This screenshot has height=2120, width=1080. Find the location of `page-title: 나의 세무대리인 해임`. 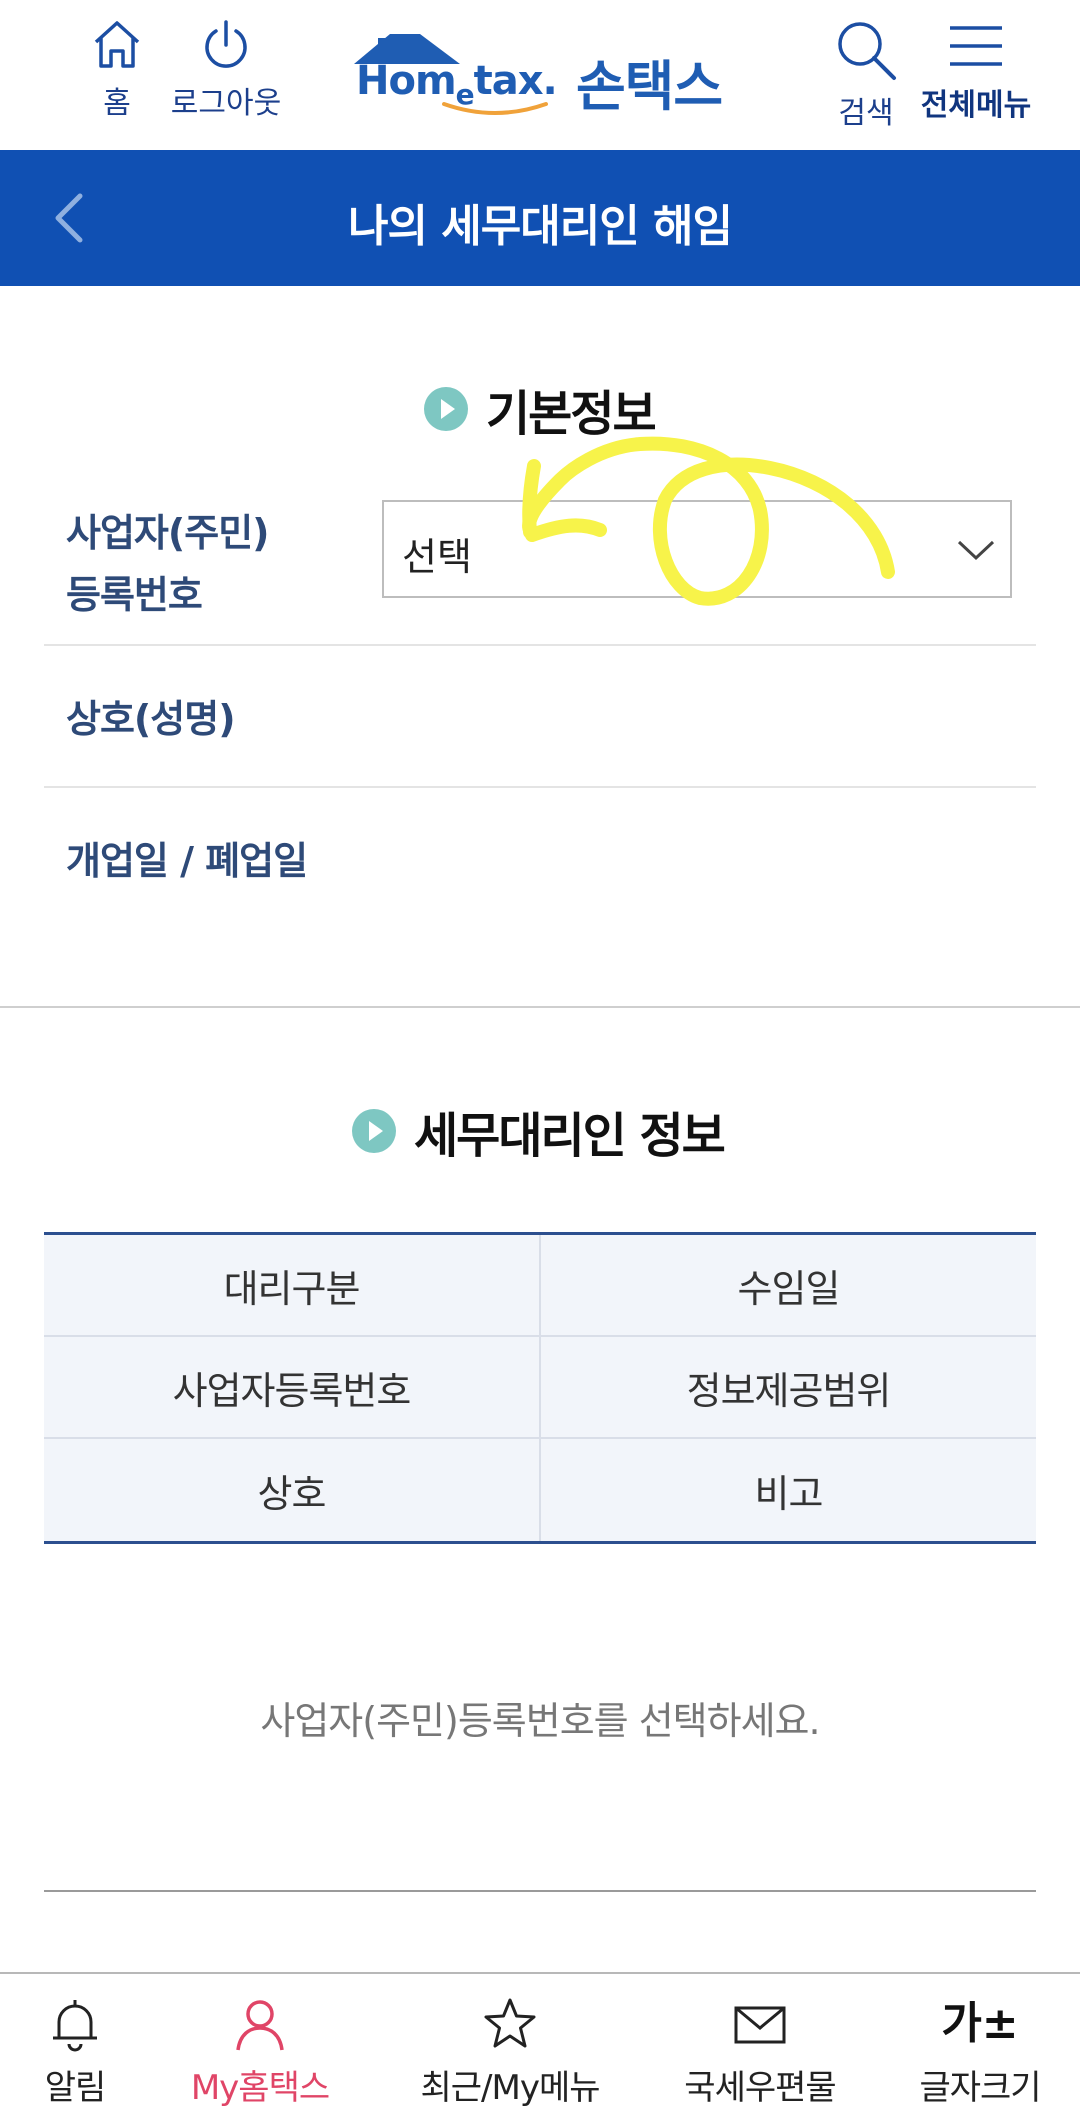

page-title: 나의 세무대리인 해임 is located at coordinates (540, 226).